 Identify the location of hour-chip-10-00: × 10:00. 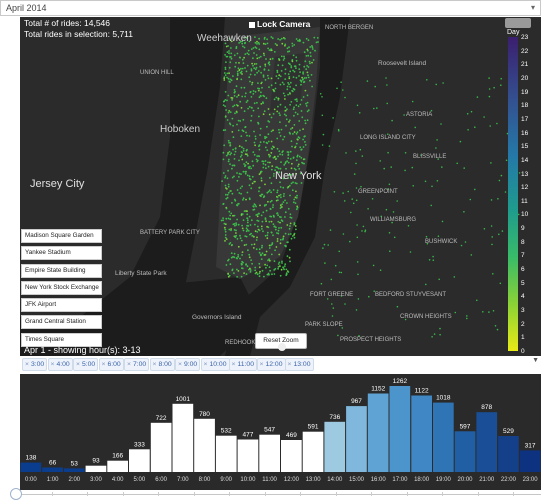
(215, 364).